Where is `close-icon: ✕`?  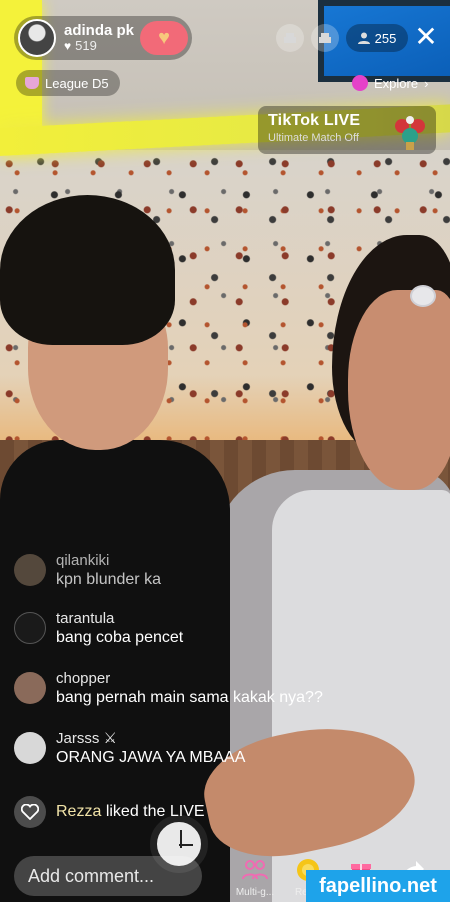 close-icon: ✕ is located at coordinates (426, 37).